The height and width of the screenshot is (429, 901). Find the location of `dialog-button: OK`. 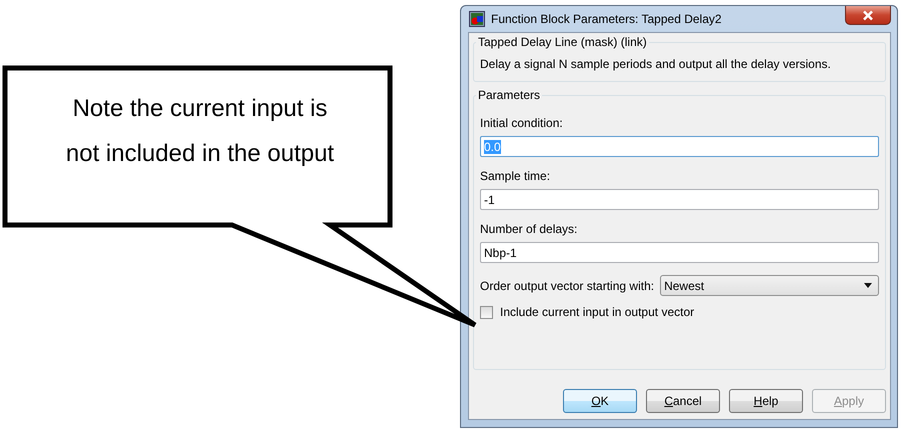

dialog-button: OK is located at coordinates (600, 401).